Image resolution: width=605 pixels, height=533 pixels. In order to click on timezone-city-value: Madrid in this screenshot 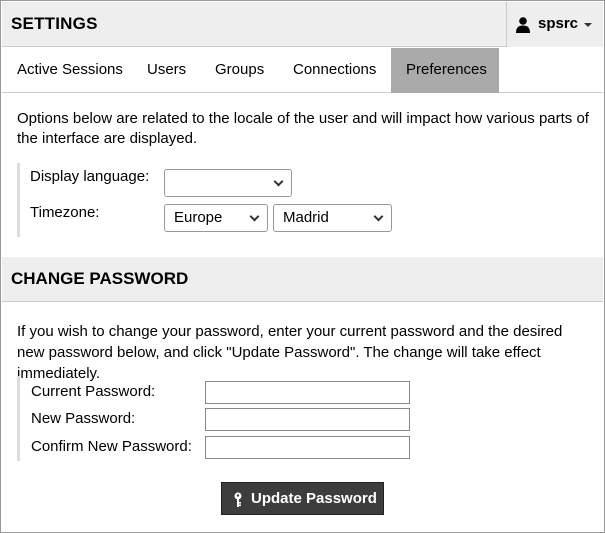, I will do `click(306, 217)`.